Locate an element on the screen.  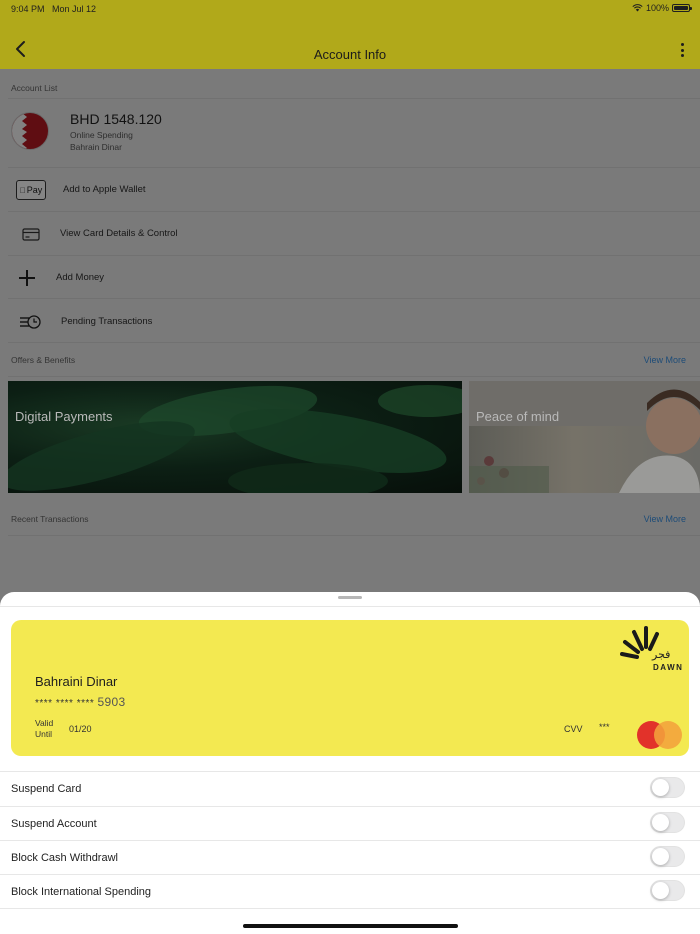
nav-header: Account Info is located at coordinates (350, 43).